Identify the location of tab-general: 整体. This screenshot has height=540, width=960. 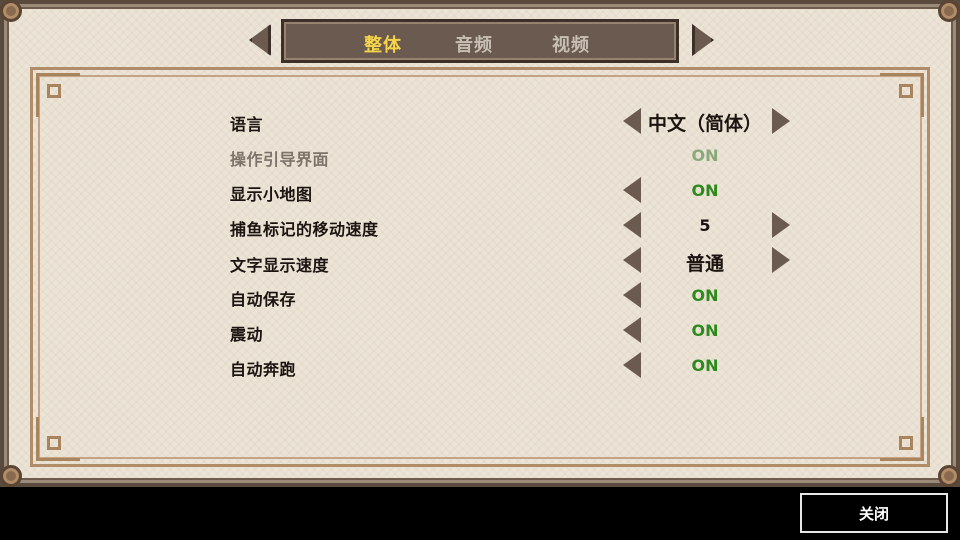
(383, 44).